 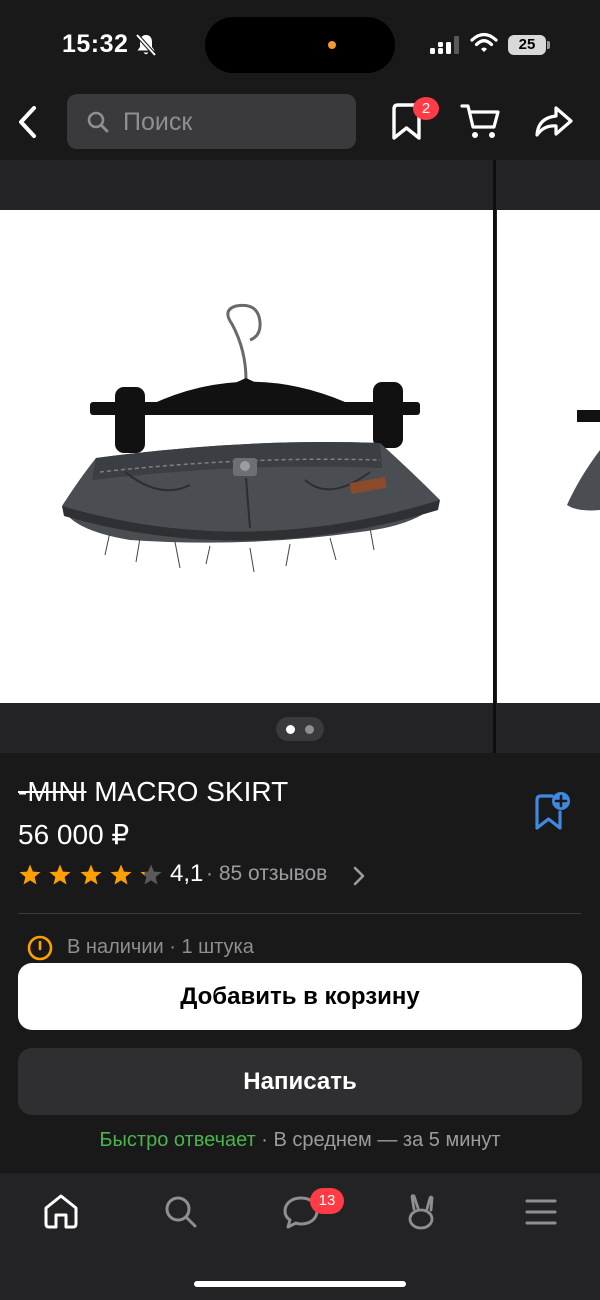 What do you see at coordinates (158, 122) in the screenshot?
I see `search-placeholder: Поиск` at bounding box center [158, 122].